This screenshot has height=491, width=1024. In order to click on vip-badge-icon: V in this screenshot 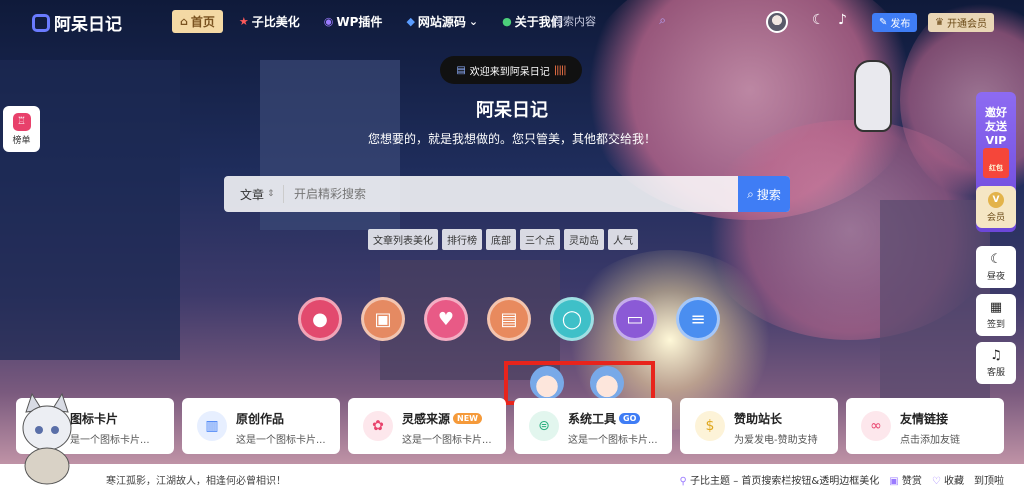, I will do `click(996, 199)`.